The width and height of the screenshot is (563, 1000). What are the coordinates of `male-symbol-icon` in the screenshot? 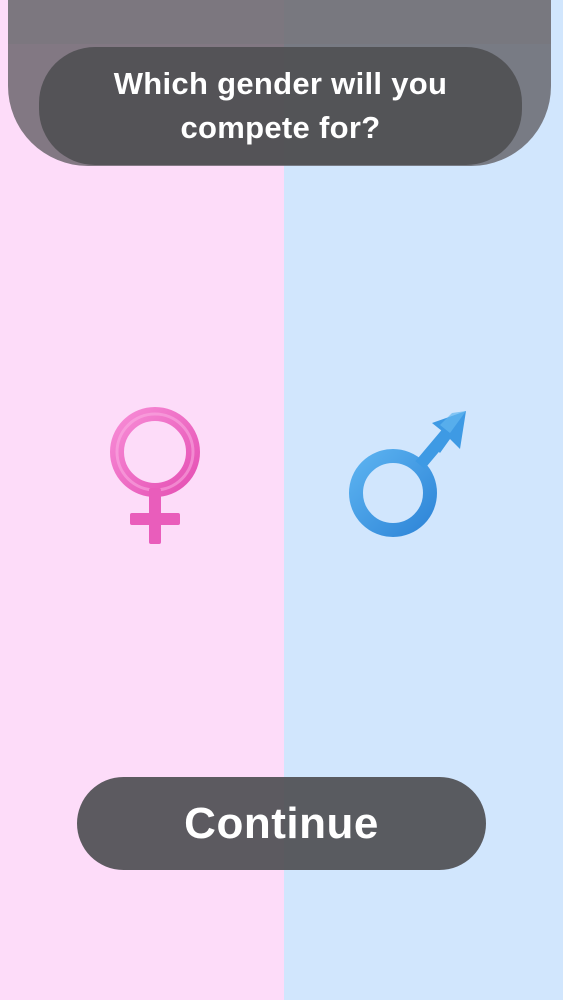 It's located at (410, 480).